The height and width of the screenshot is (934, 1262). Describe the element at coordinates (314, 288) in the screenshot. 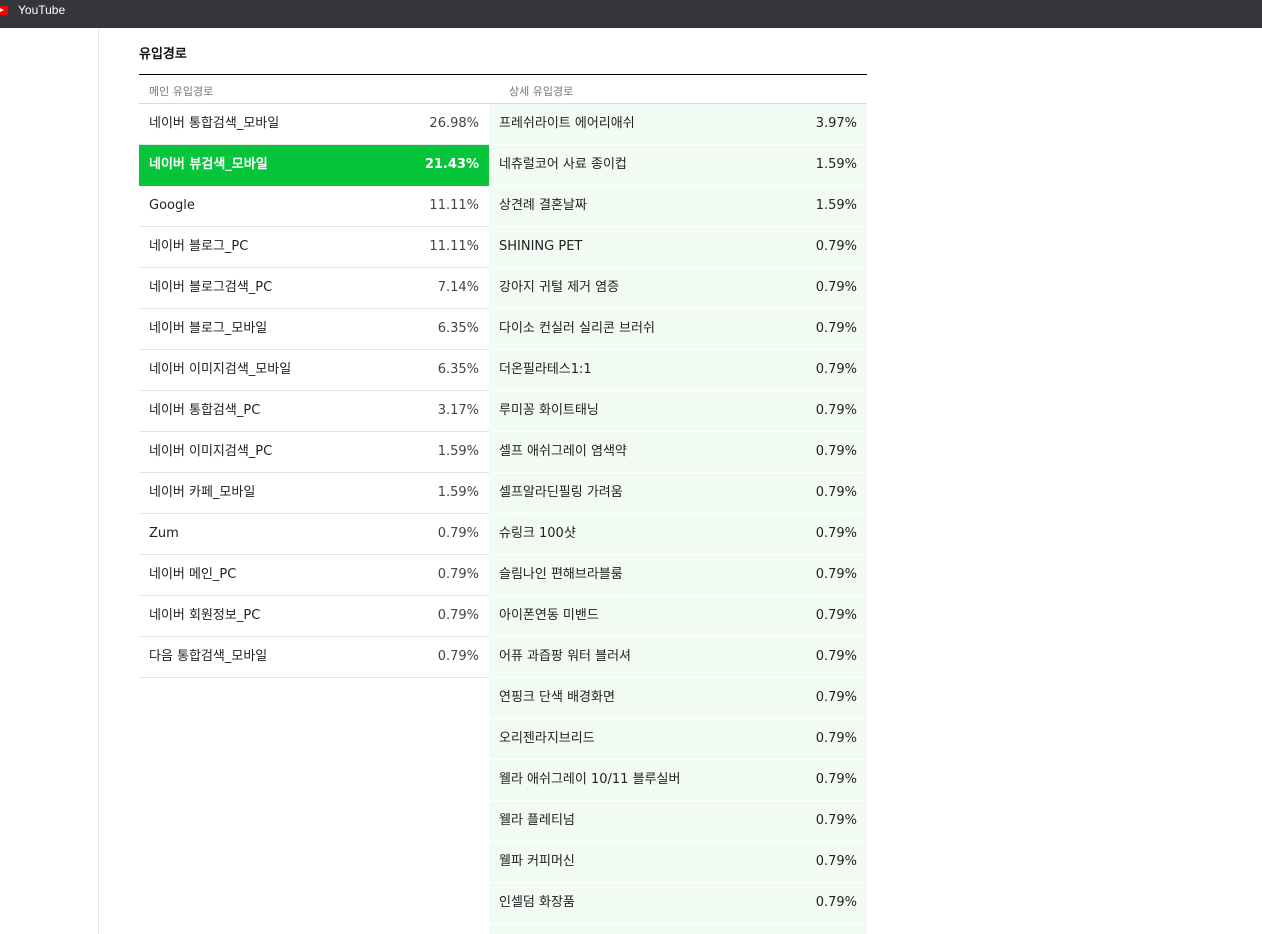

I see `main-source-row: 네이버 블로그검색_PC 7.14%` at that location.